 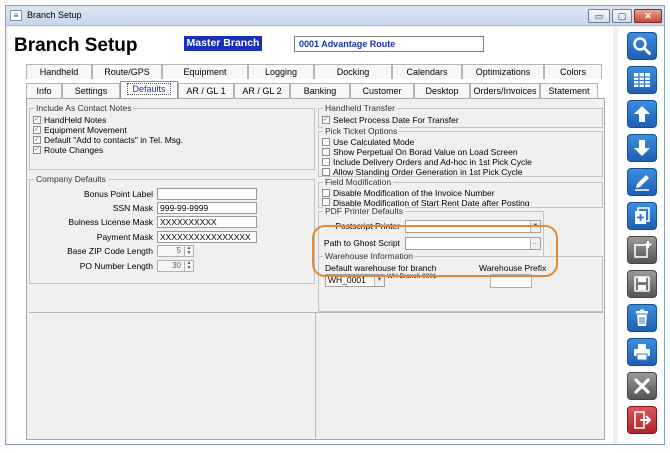 I want to click on tab-equipment: Equipment, so click(x=205, y=71).